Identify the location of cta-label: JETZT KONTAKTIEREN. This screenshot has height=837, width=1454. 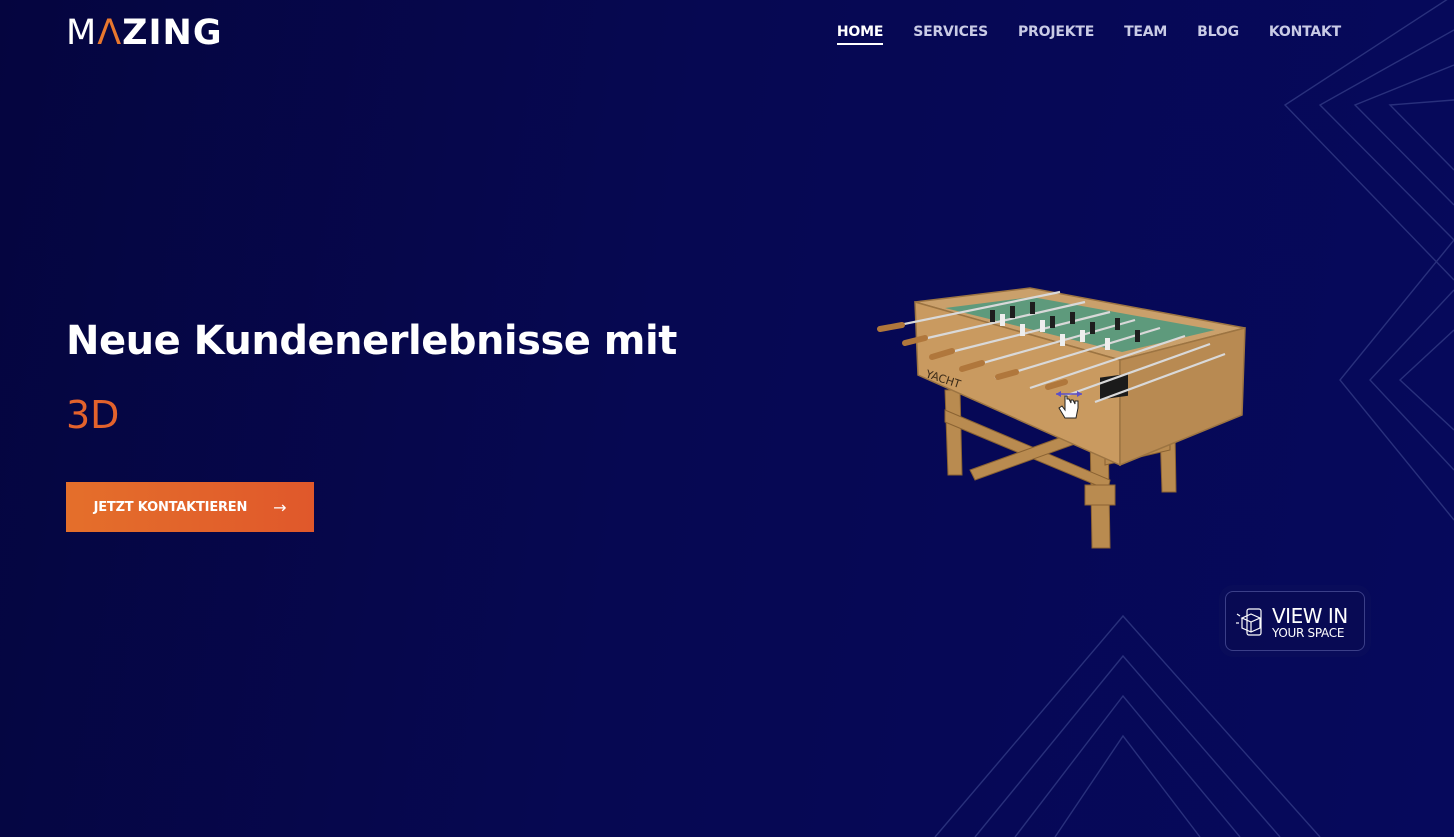
(170, 507).